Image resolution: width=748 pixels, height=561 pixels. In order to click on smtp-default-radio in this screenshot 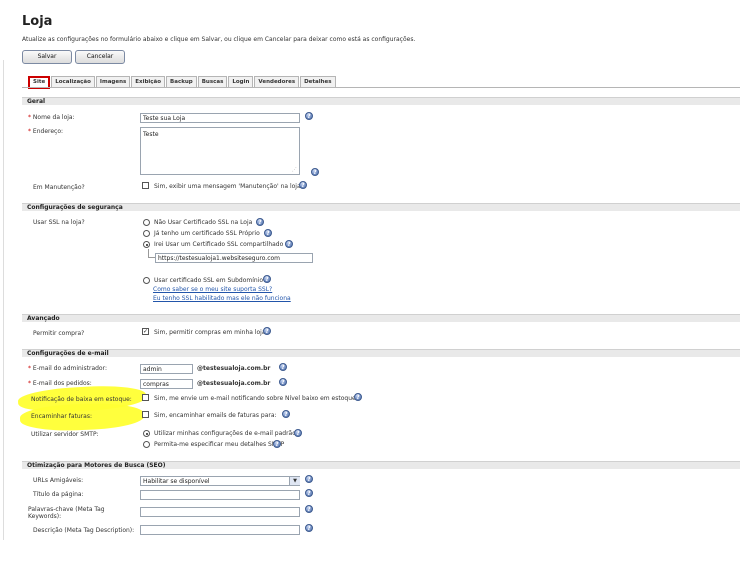, I will do `click(146, 433)`.